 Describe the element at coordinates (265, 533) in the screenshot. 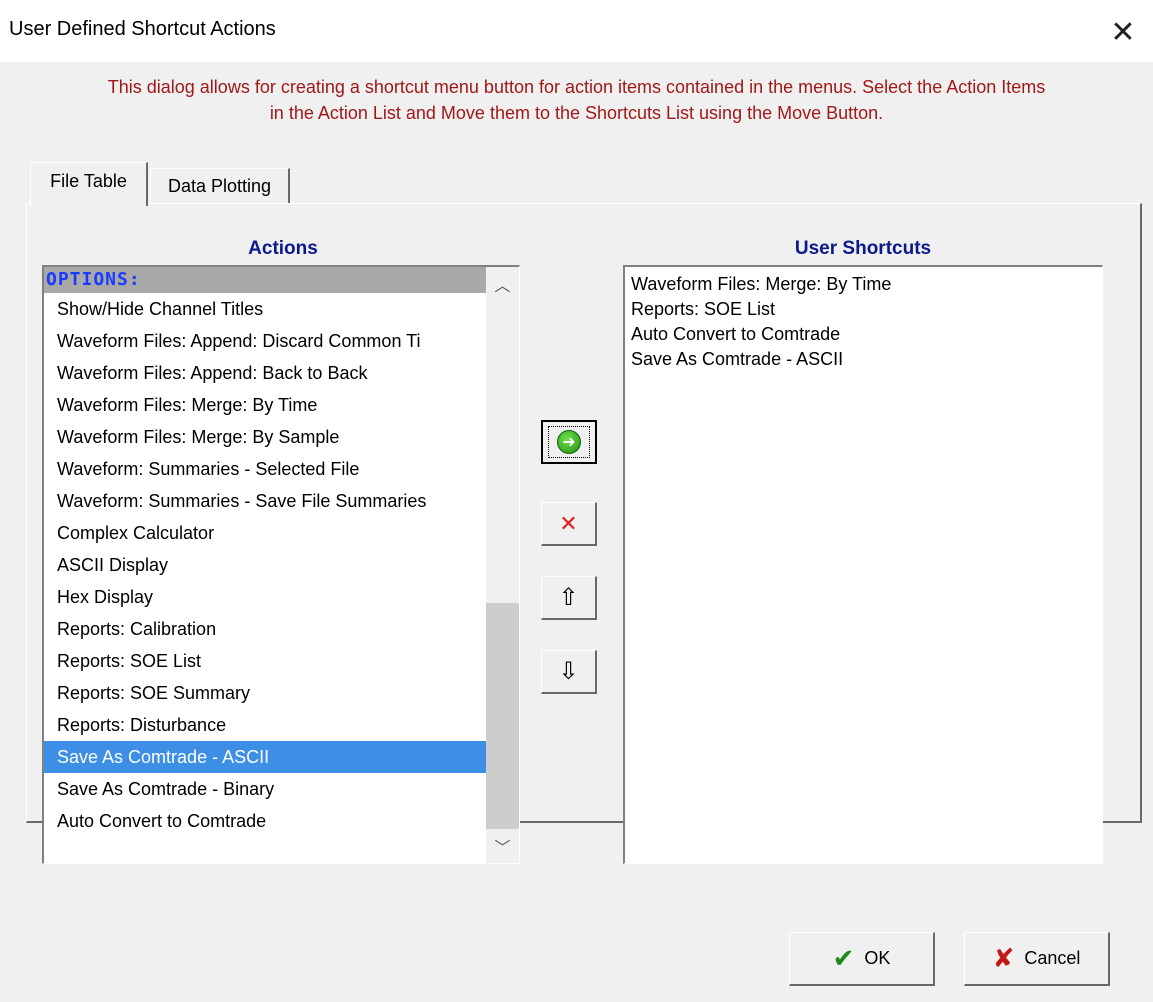

I see `action-item: Complex Calculator` at that location.